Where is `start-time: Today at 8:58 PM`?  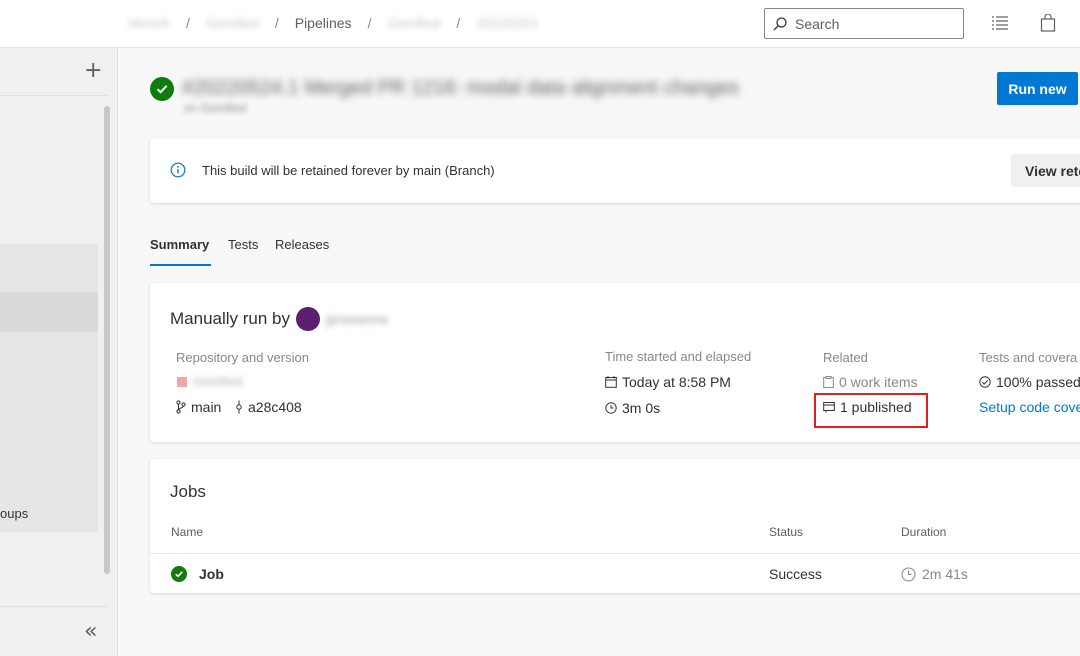
start-time: Today at 8:58 PM is located at coordinates (668, 382).